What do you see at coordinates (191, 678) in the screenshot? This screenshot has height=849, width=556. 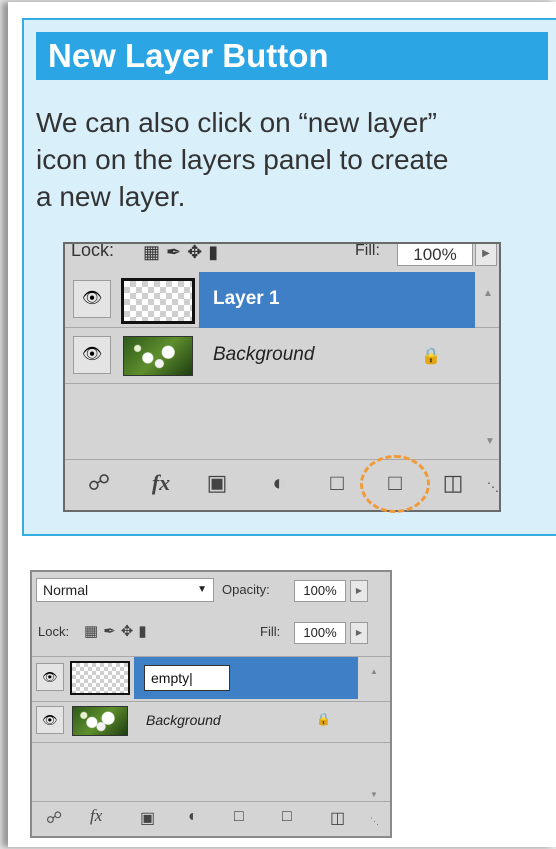 I see `text-cursor: |` at bounding box center [191, 678].